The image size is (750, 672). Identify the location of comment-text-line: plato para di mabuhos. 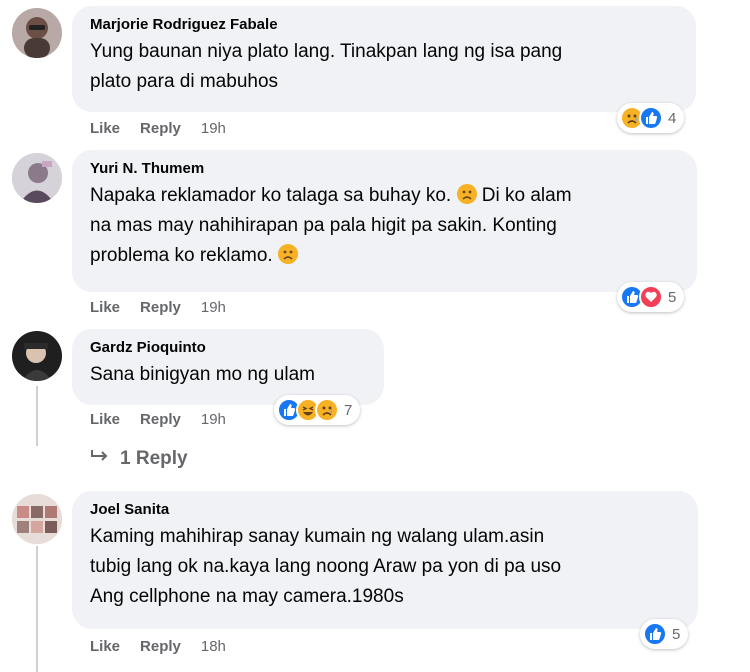
(184, 81).